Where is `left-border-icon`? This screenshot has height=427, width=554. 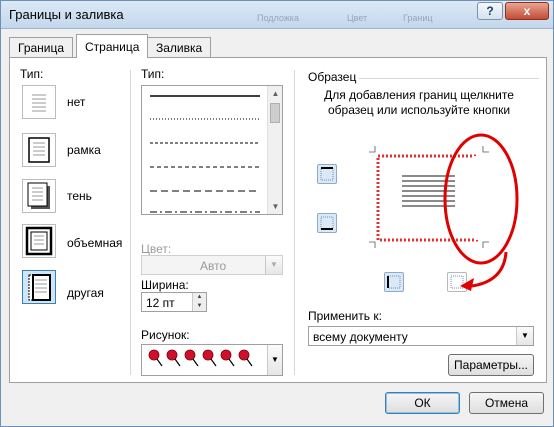
left-border-icon is located at coordinates (394, 282).